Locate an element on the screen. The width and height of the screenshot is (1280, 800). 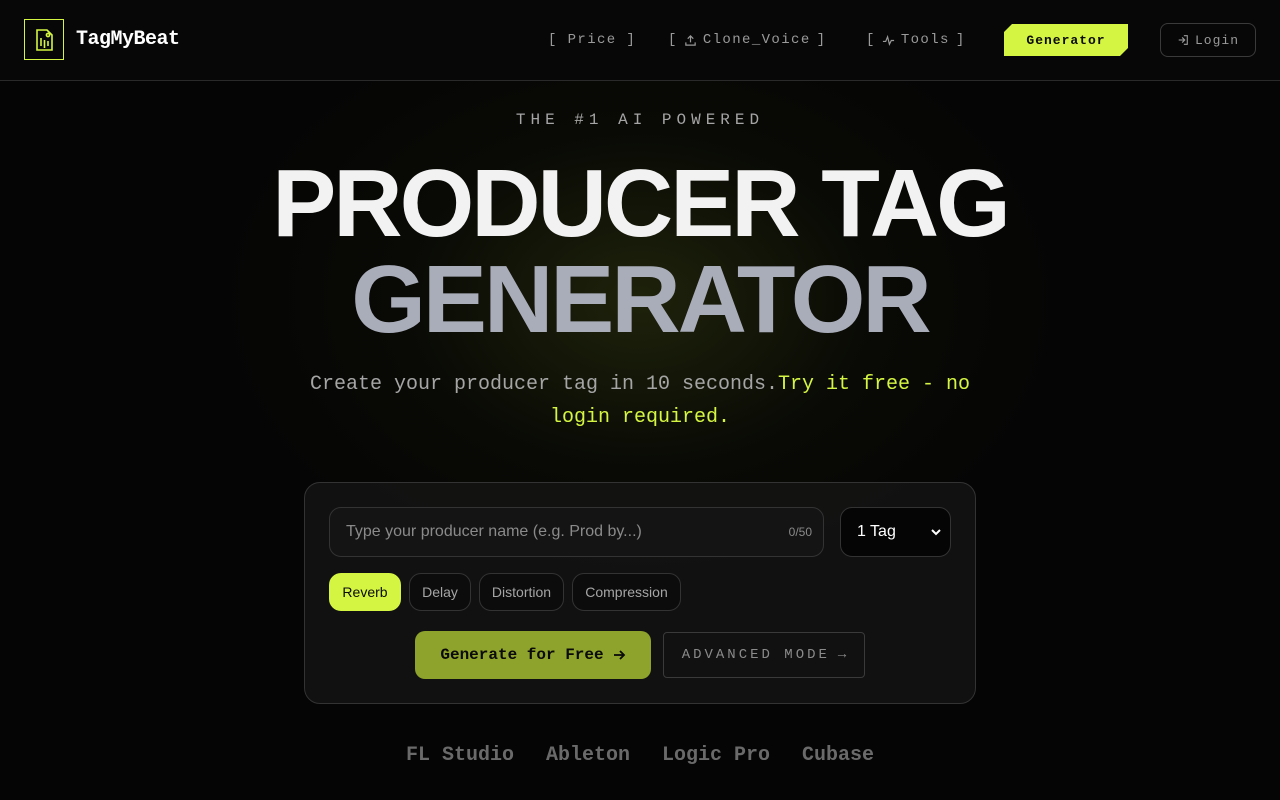
generate-label: Generate for Free is located at coordinates (522, 655).